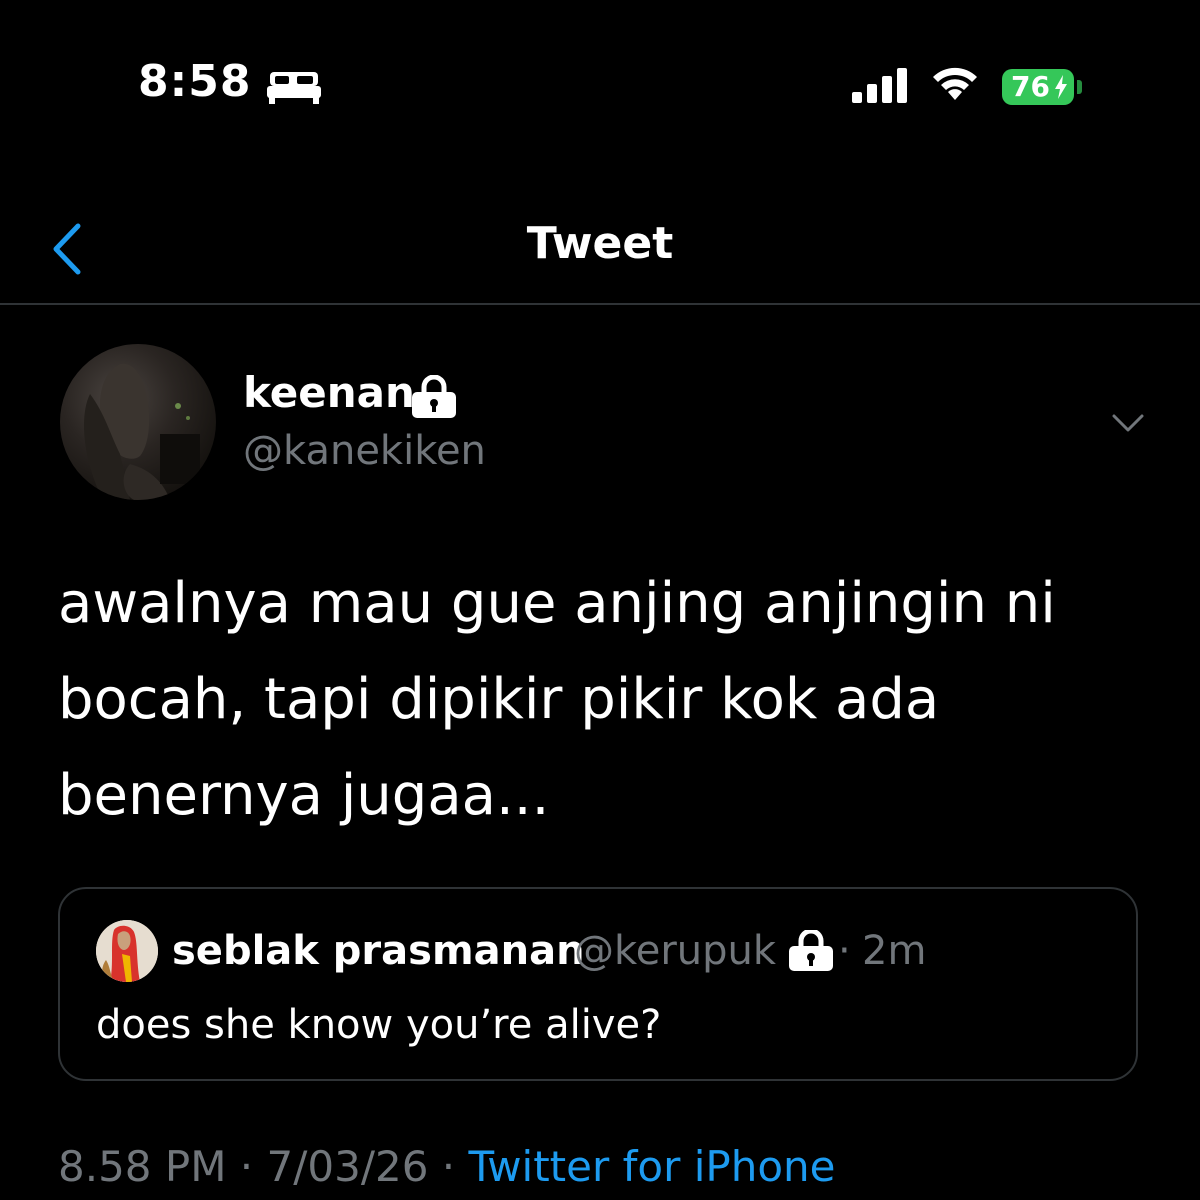 The image size is (1200, 1200). I want to click on status-time: 8:58, so click(195, 81).